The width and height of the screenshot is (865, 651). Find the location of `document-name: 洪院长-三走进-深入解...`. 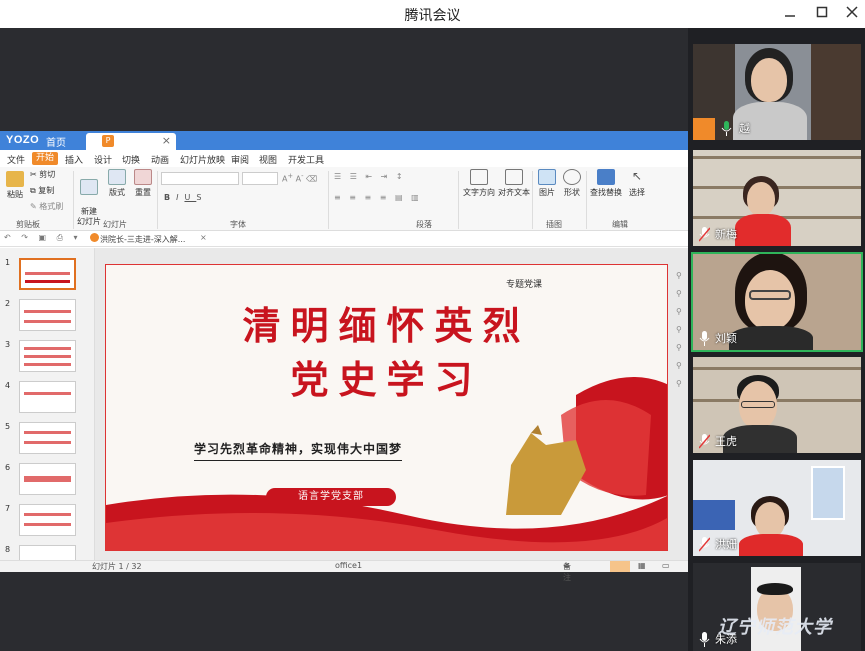

document-name: 洪院长-三走进-深入解... is located at coordinates (142, 239).